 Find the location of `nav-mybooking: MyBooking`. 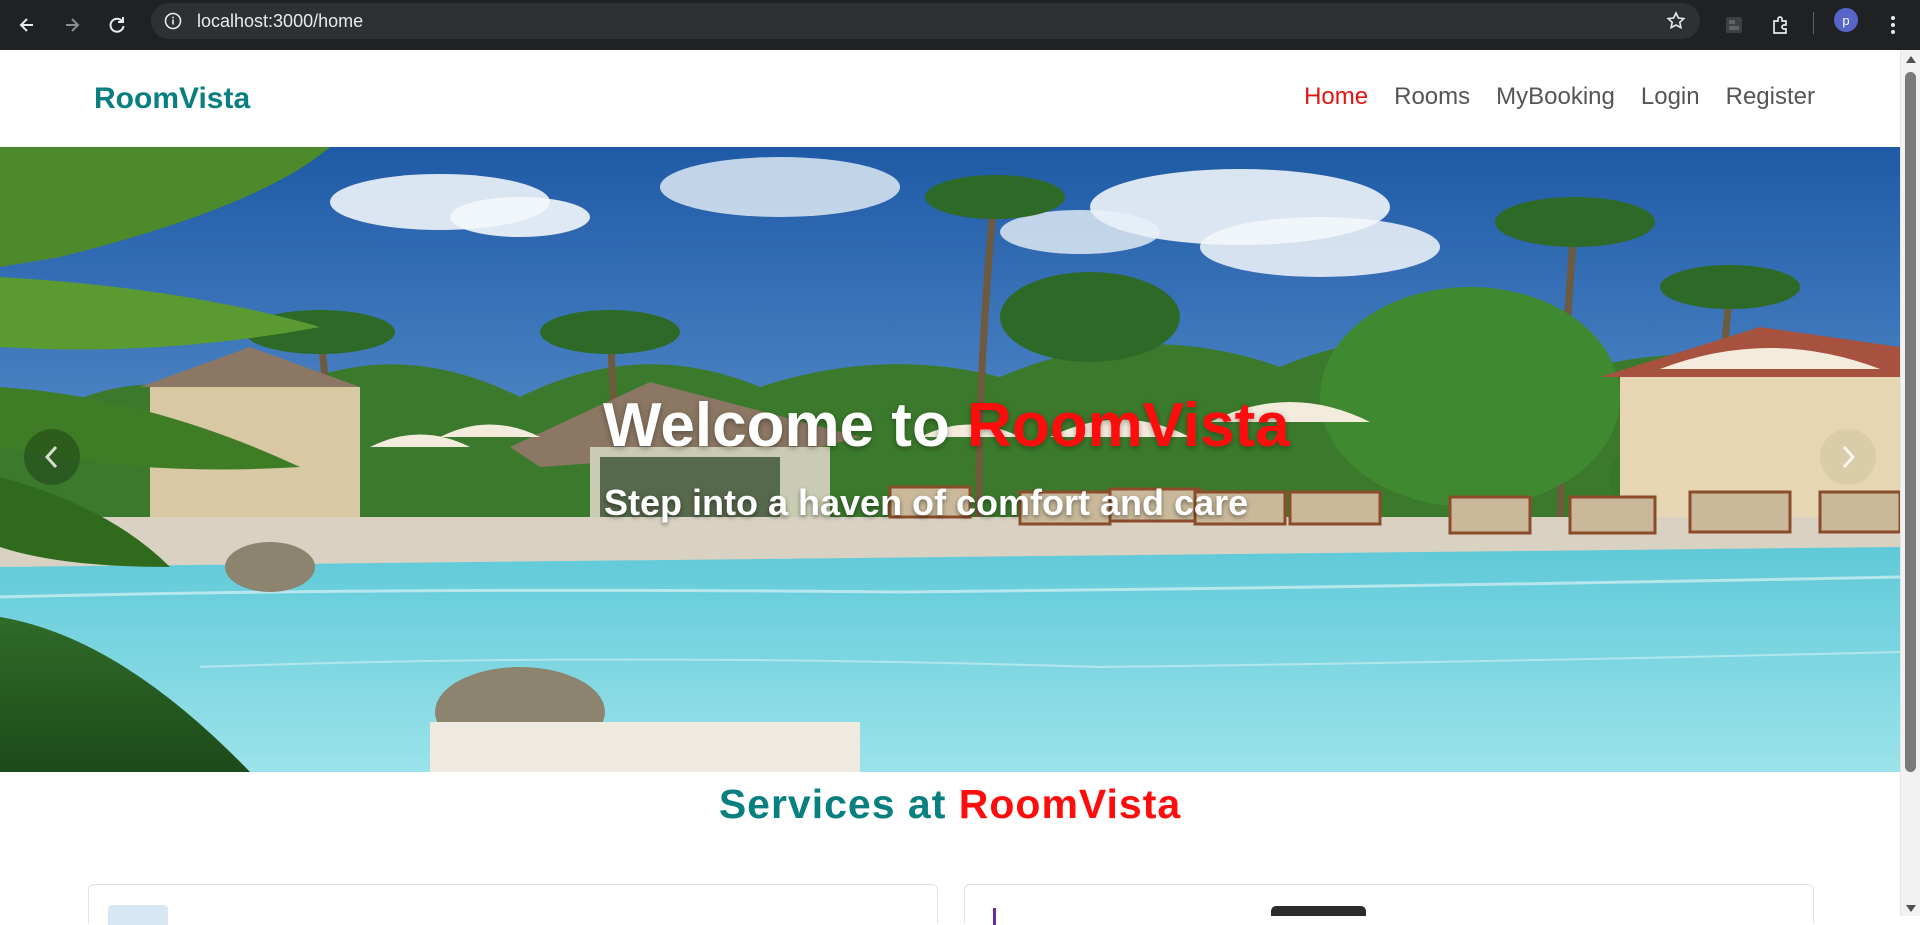

nav-mybooking: MyBooking is located at coordinates (1555, 97).